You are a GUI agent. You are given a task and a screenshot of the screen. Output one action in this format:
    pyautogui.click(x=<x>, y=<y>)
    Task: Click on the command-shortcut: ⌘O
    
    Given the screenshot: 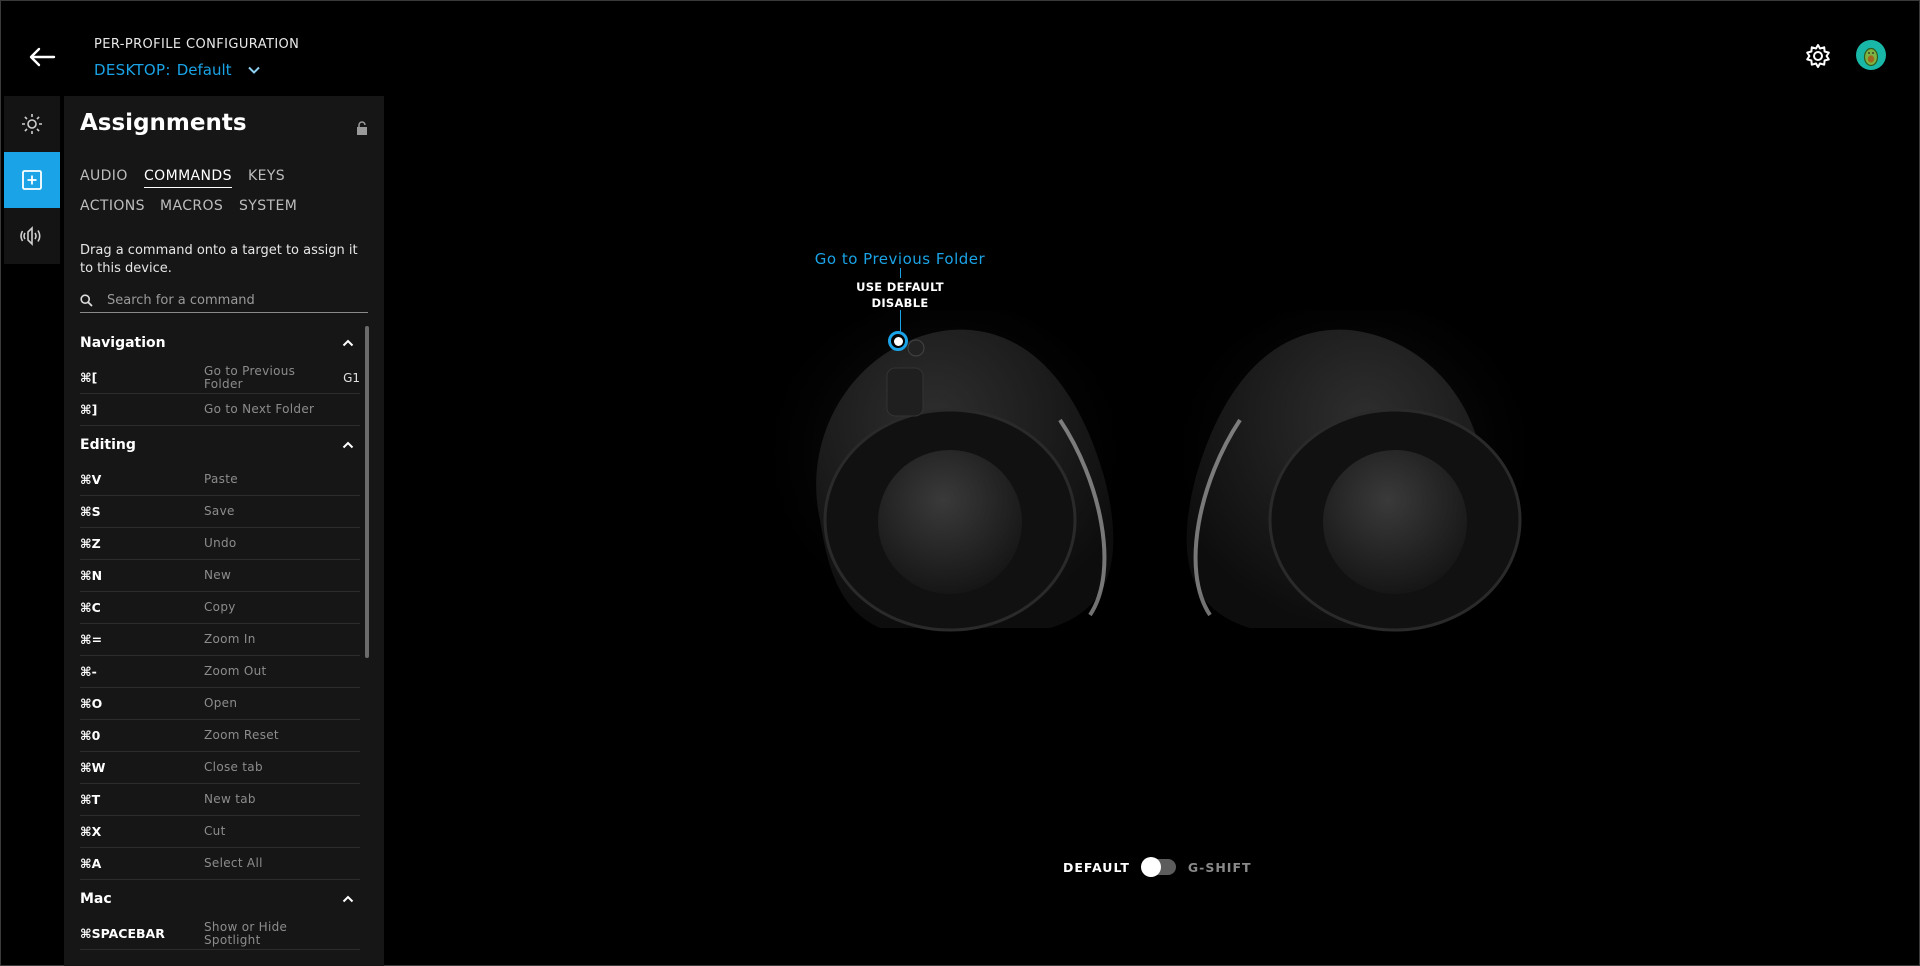 What is the action you would take?
    pyautogui.click(x=91, y=703)
    